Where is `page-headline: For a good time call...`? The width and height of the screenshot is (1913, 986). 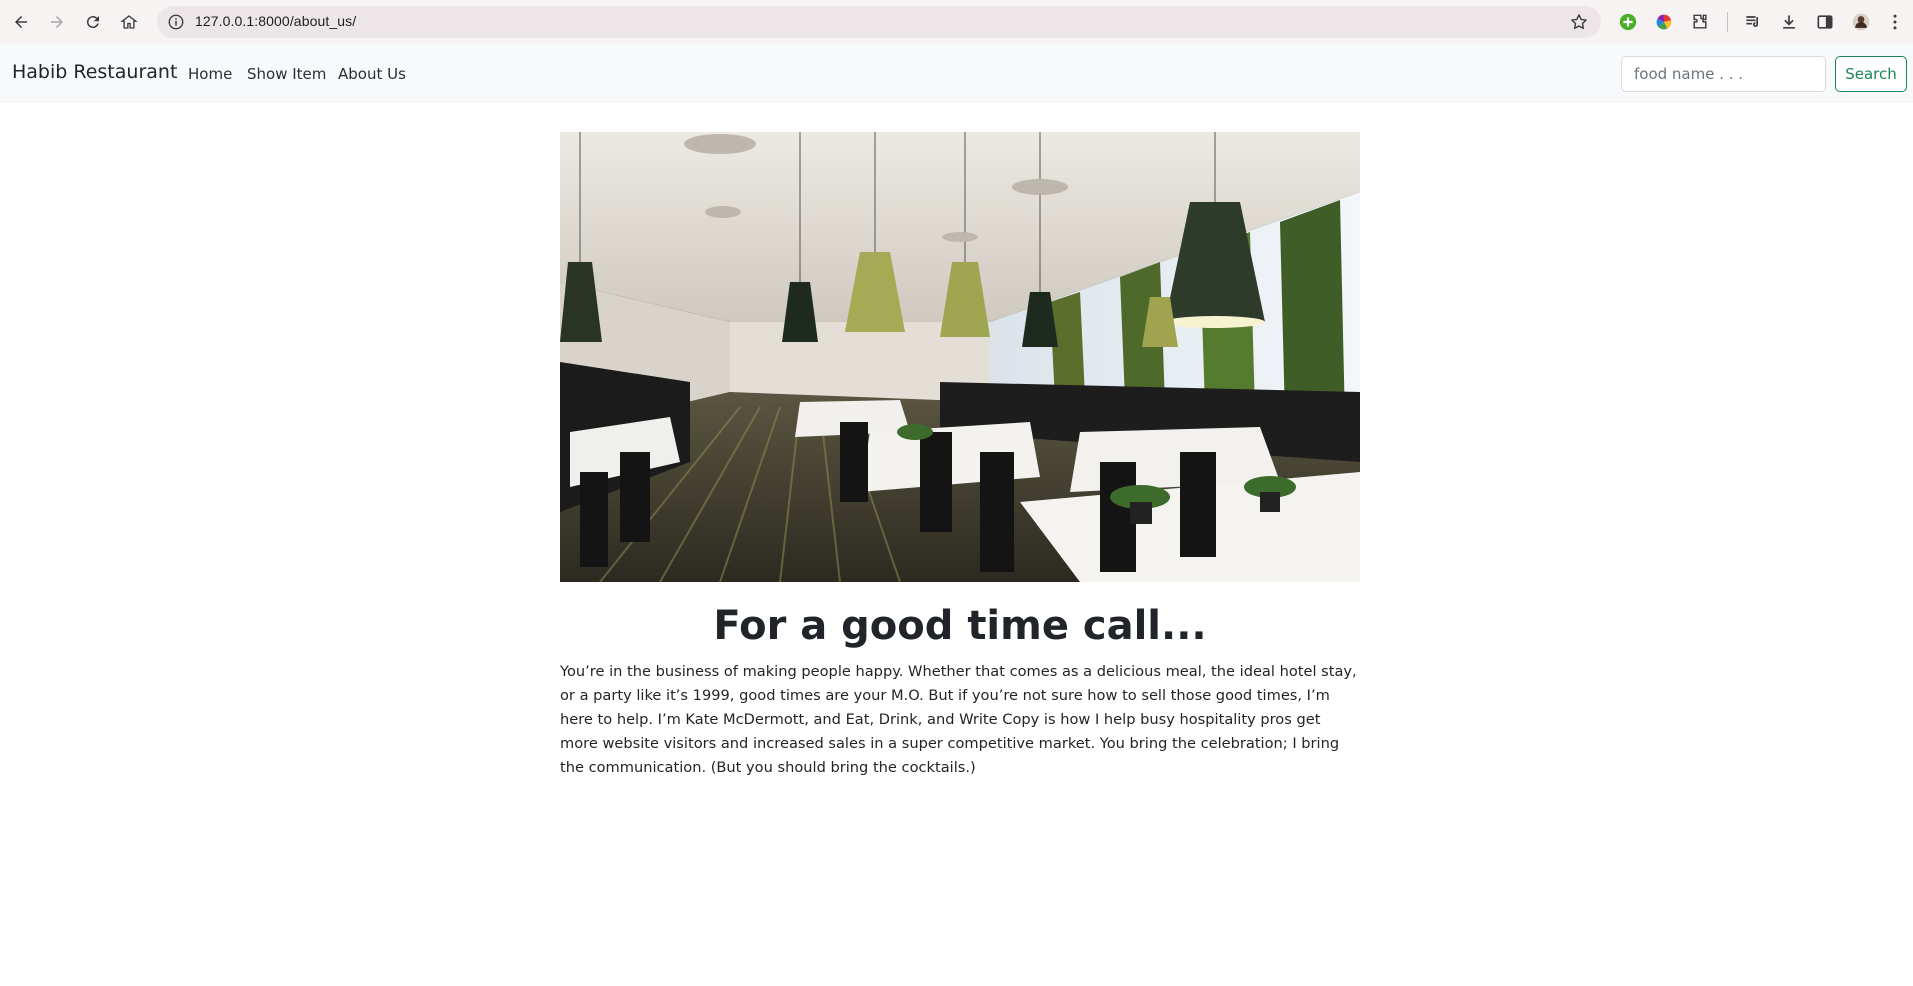 page-headline: For a good time call... is located at coordinates (960, 626).